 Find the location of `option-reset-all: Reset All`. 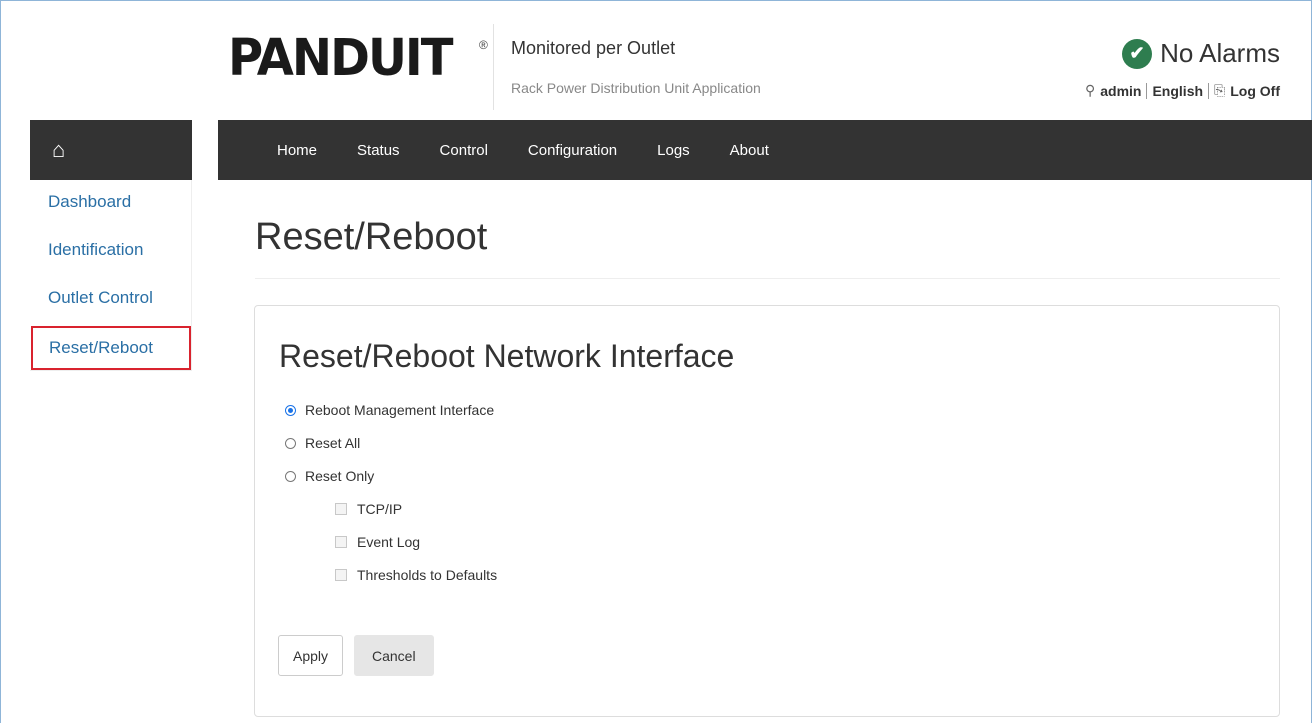

option-reset-all: Reset All is located at coordinates (322, 443).